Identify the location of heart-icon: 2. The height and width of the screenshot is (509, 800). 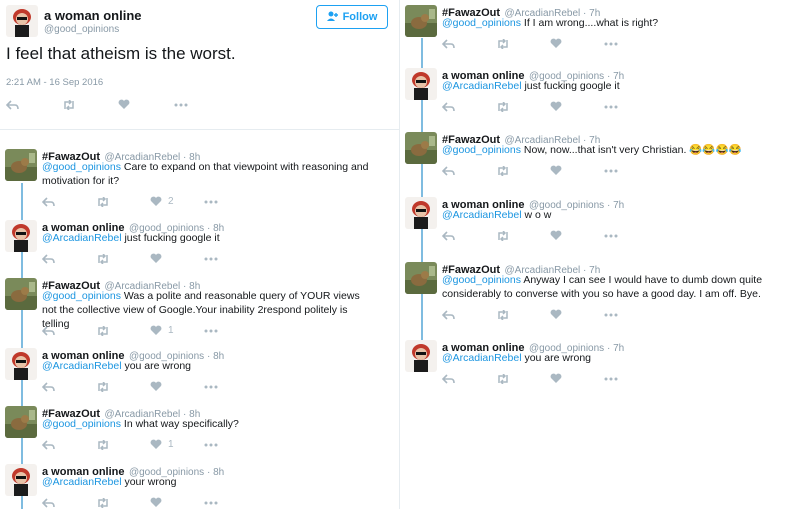
(177, 201).